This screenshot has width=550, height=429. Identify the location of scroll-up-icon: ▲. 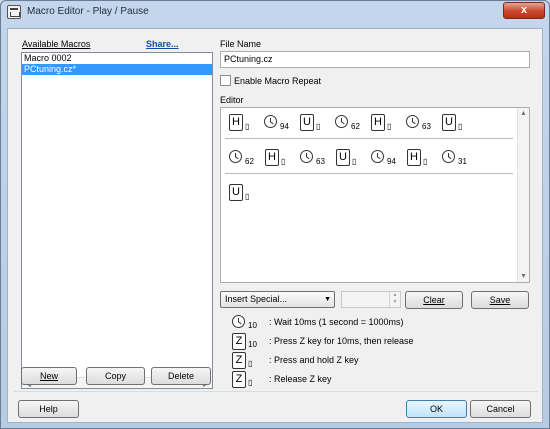
(523, 113).